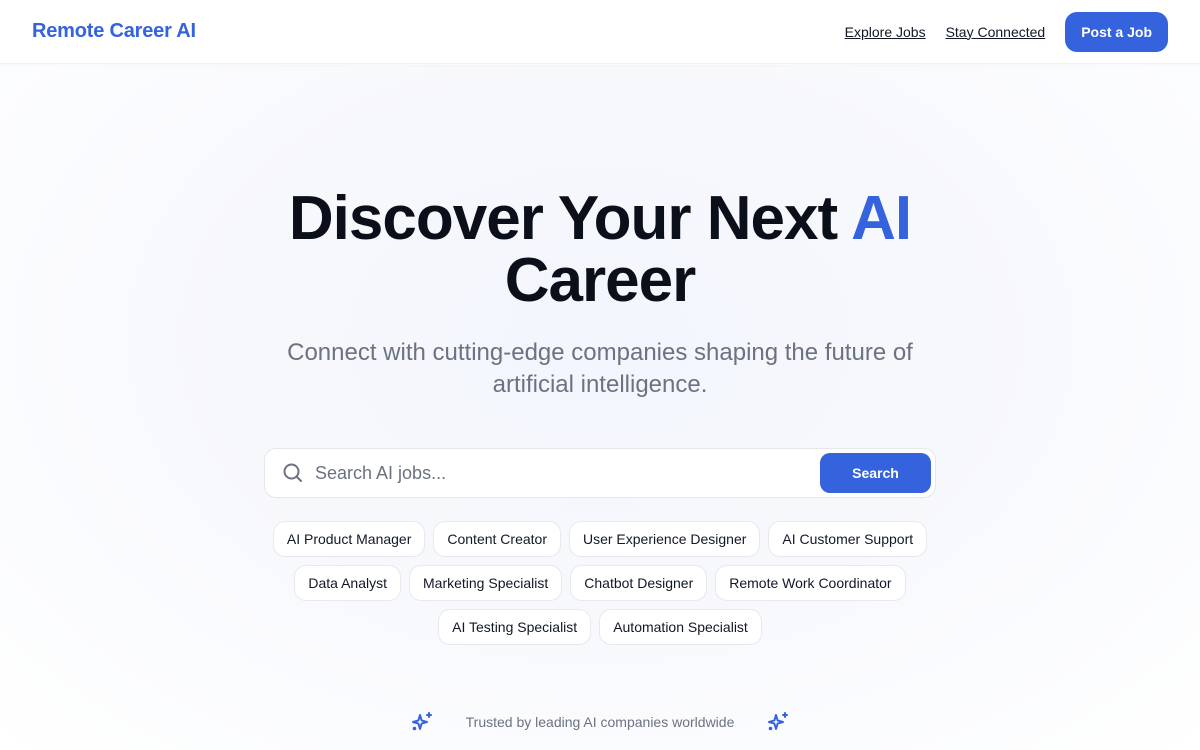 The image size is (1200, 750). I want to click on chip-user-experience-designer: User Experience Designer, so click(664, 539).